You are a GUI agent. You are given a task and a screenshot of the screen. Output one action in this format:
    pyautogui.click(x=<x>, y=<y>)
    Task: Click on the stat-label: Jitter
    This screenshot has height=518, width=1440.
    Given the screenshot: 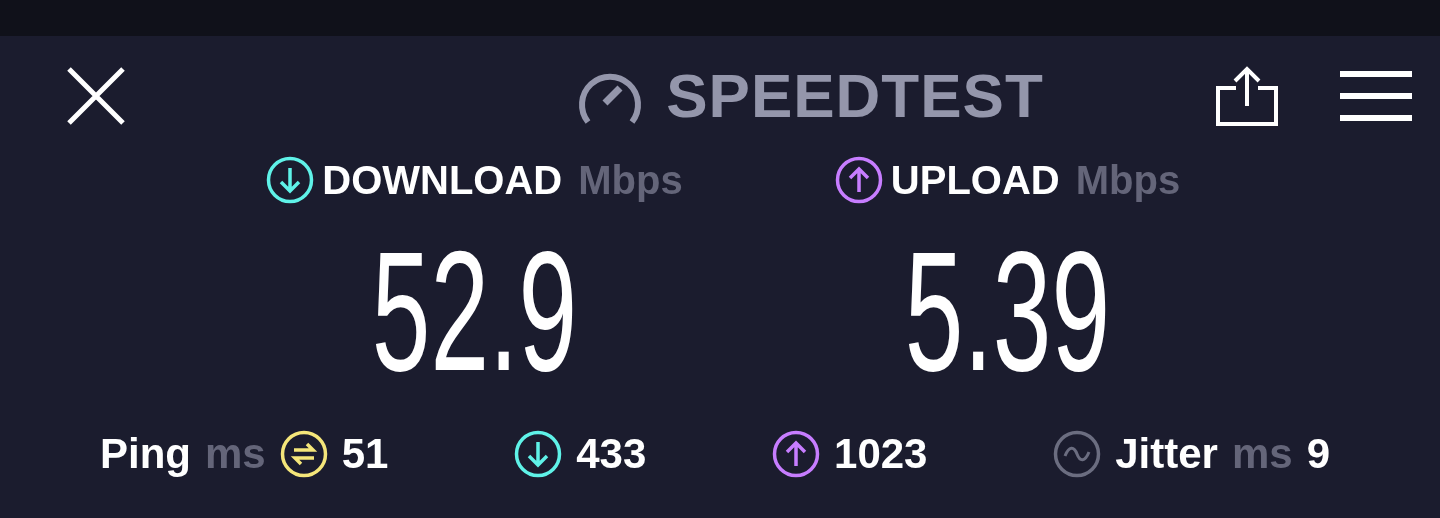 What is the action you would take?
    pyautogui.click(x=1166, y=454)
    